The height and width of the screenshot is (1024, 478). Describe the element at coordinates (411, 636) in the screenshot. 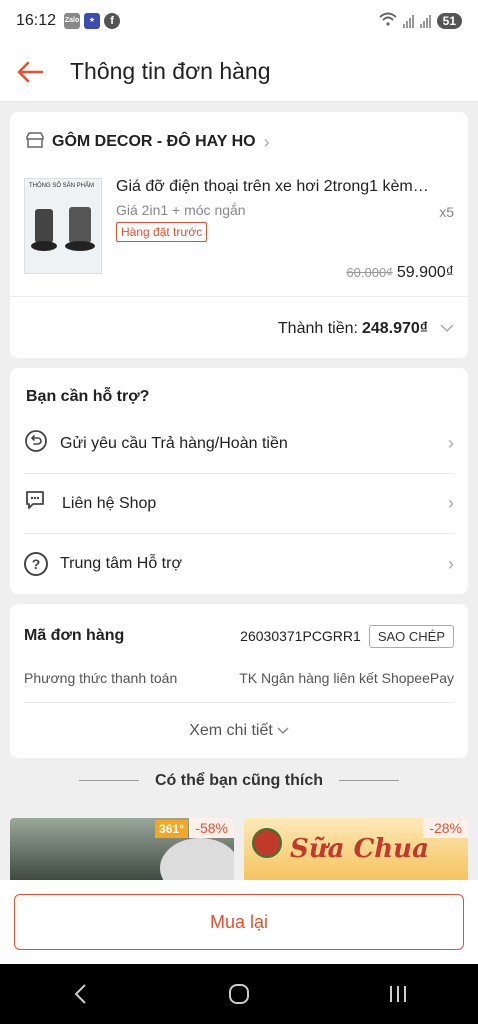

I see `copy-button: SAO CHÉP` at that location.